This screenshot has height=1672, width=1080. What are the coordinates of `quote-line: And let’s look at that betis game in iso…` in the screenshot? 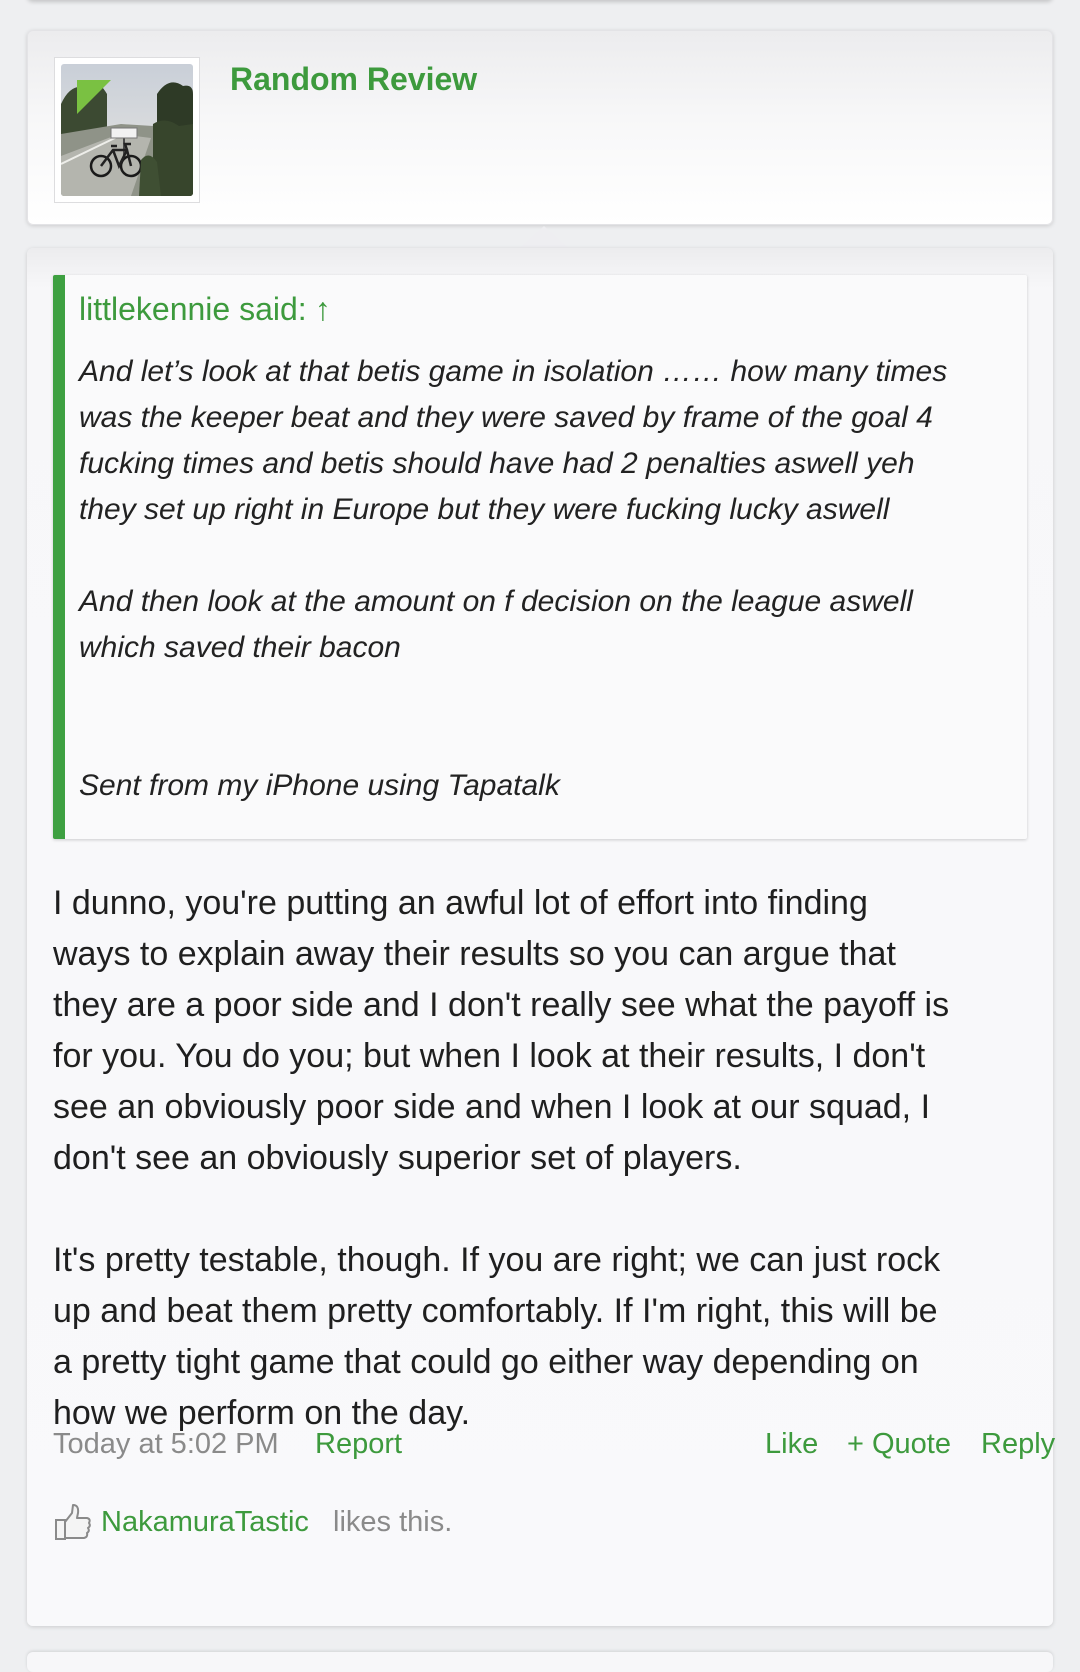 It's located at (513, 371).